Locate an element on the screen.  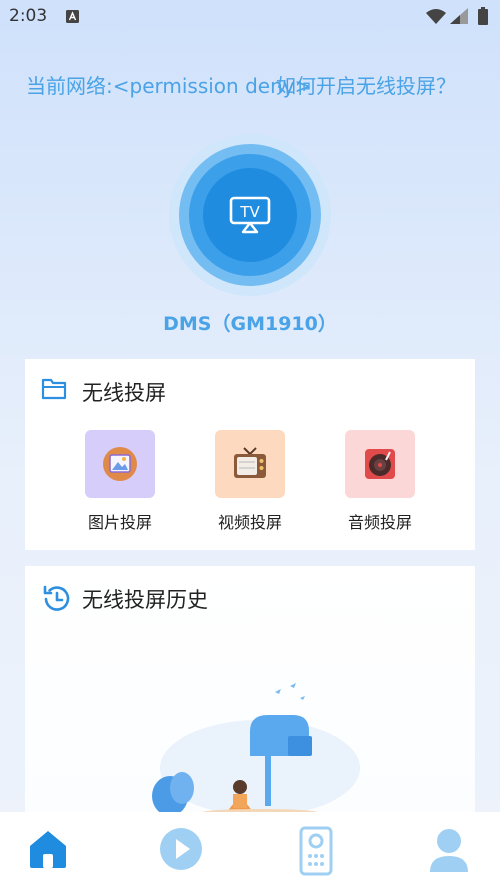
help-link: 如何开启无线投屏？ is located at coordinates (366, 84).